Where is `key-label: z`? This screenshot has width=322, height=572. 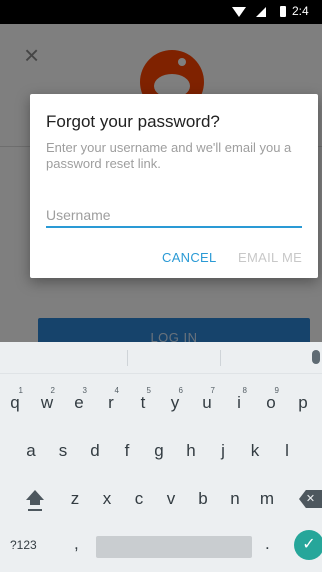 key-label: z is located at coordinates (75, 498).